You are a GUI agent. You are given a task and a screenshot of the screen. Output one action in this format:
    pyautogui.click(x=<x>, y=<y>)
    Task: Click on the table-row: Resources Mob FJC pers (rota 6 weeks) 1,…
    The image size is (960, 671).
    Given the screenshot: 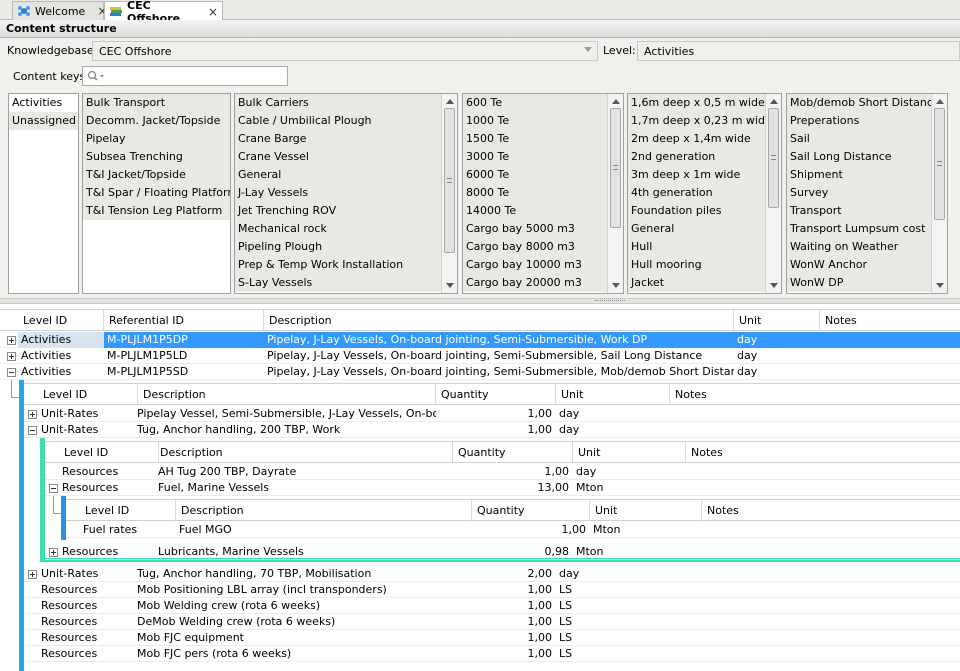 What is the action you would take?
    pyautogui.click(x=492, y=654)
    